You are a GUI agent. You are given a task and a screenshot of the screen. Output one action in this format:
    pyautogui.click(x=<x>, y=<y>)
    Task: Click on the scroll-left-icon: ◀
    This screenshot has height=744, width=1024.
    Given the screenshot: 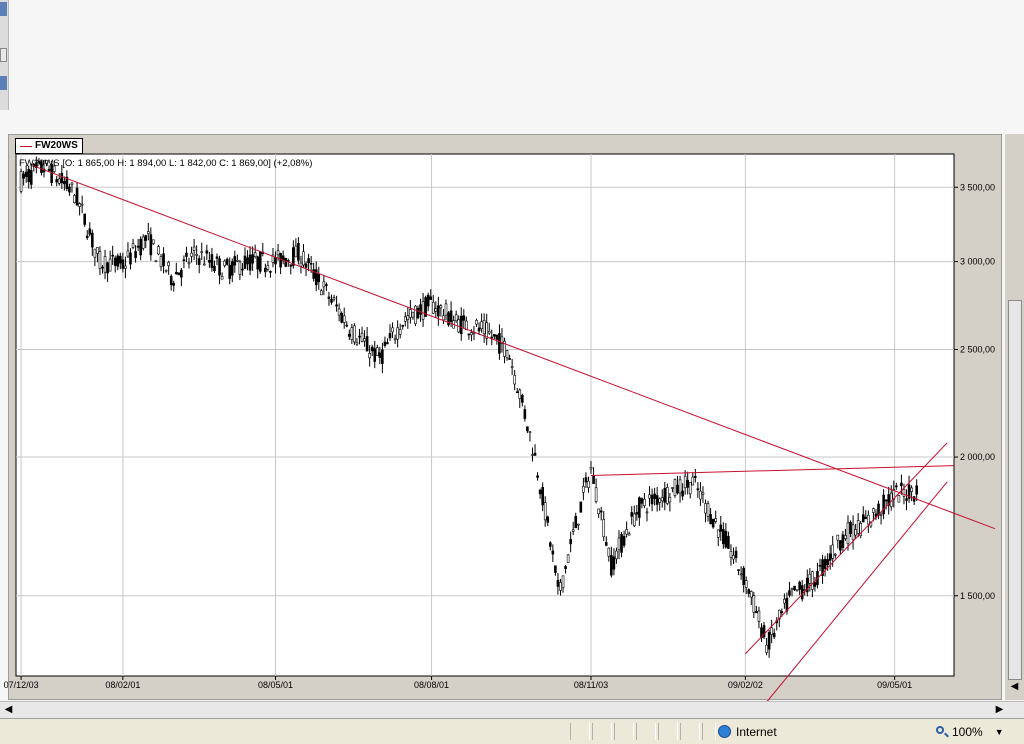 What is the action you would take?
    pyautogui.click(x=8, y=709)
    